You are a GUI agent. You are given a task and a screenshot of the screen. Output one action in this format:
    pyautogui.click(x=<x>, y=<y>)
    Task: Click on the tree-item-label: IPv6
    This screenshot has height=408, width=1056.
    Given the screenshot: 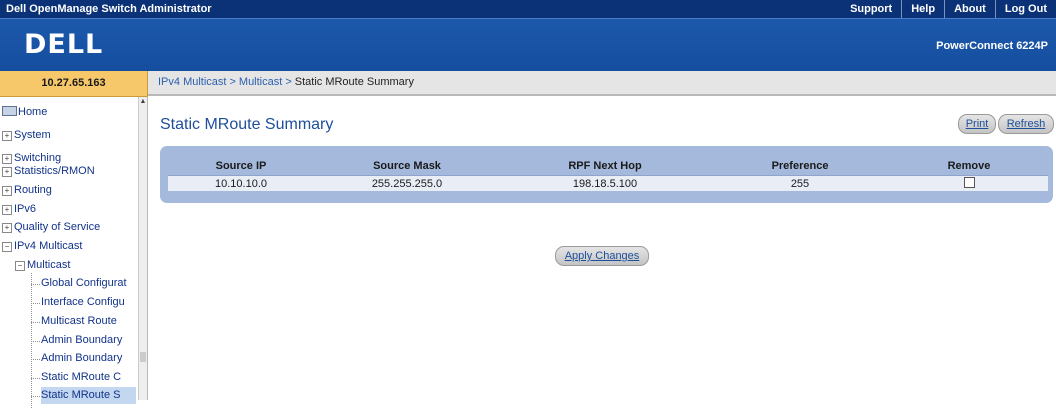 What is the action you would take?
    pyautogui.click(x=25, y=209)
    